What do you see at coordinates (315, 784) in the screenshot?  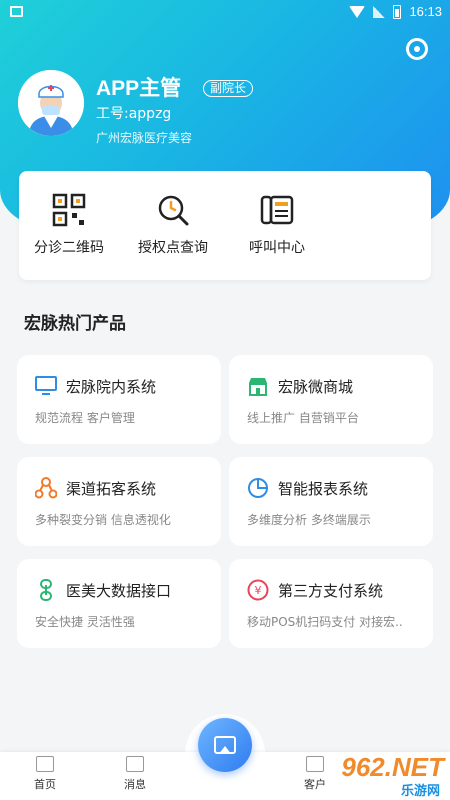 I see `tab-label: 客户` at bounding box center [315, 784].